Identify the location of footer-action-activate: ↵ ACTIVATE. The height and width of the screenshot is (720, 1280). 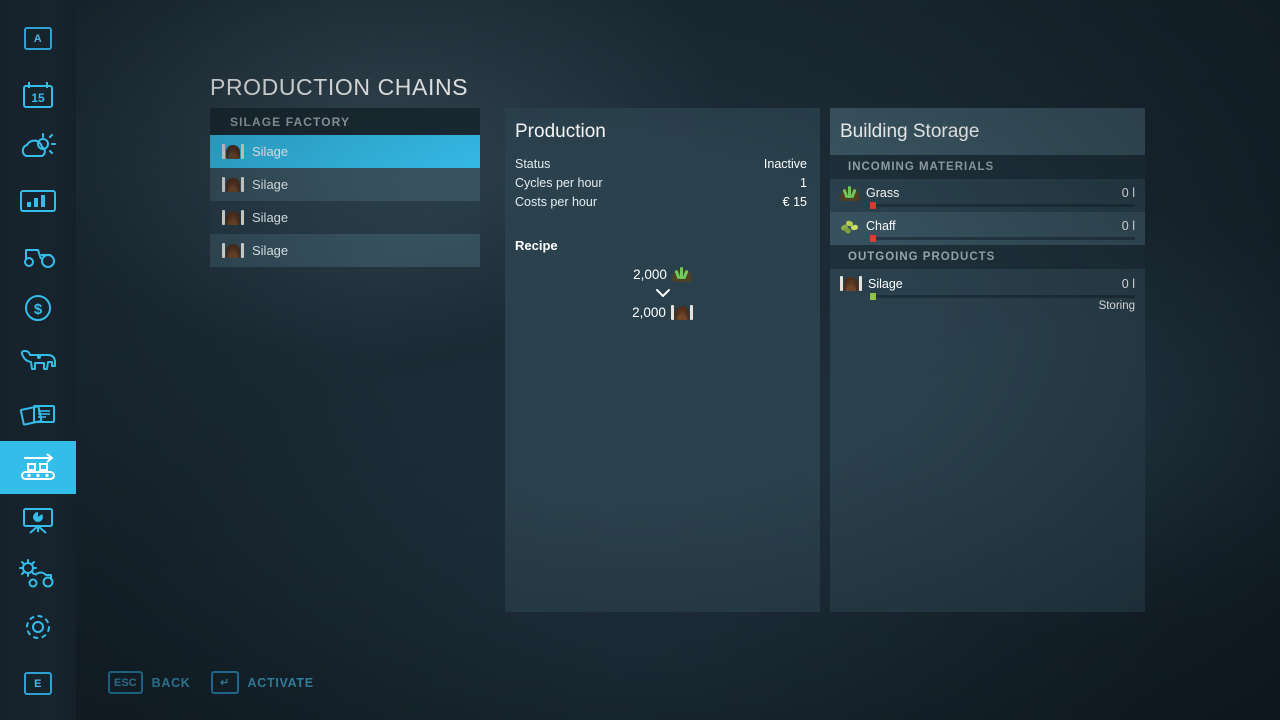
(262, 682).